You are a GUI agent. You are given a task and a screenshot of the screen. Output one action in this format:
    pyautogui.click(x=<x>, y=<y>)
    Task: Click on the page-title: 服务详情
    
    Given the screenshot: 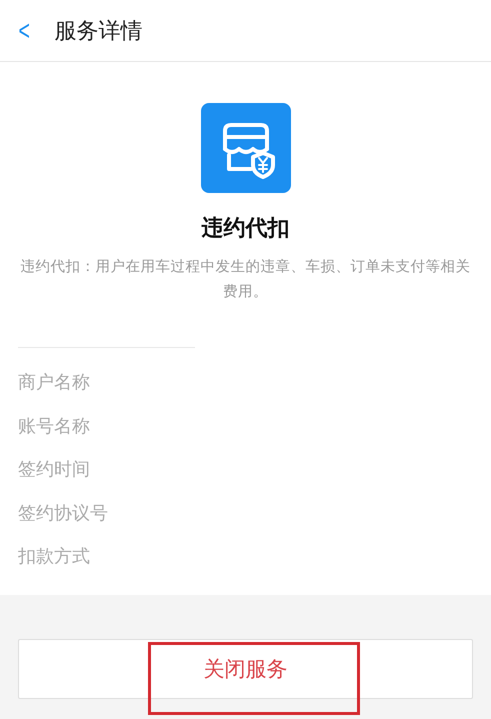 What is the action you would take?
    pyautogui.click(x=98, y=32)
    